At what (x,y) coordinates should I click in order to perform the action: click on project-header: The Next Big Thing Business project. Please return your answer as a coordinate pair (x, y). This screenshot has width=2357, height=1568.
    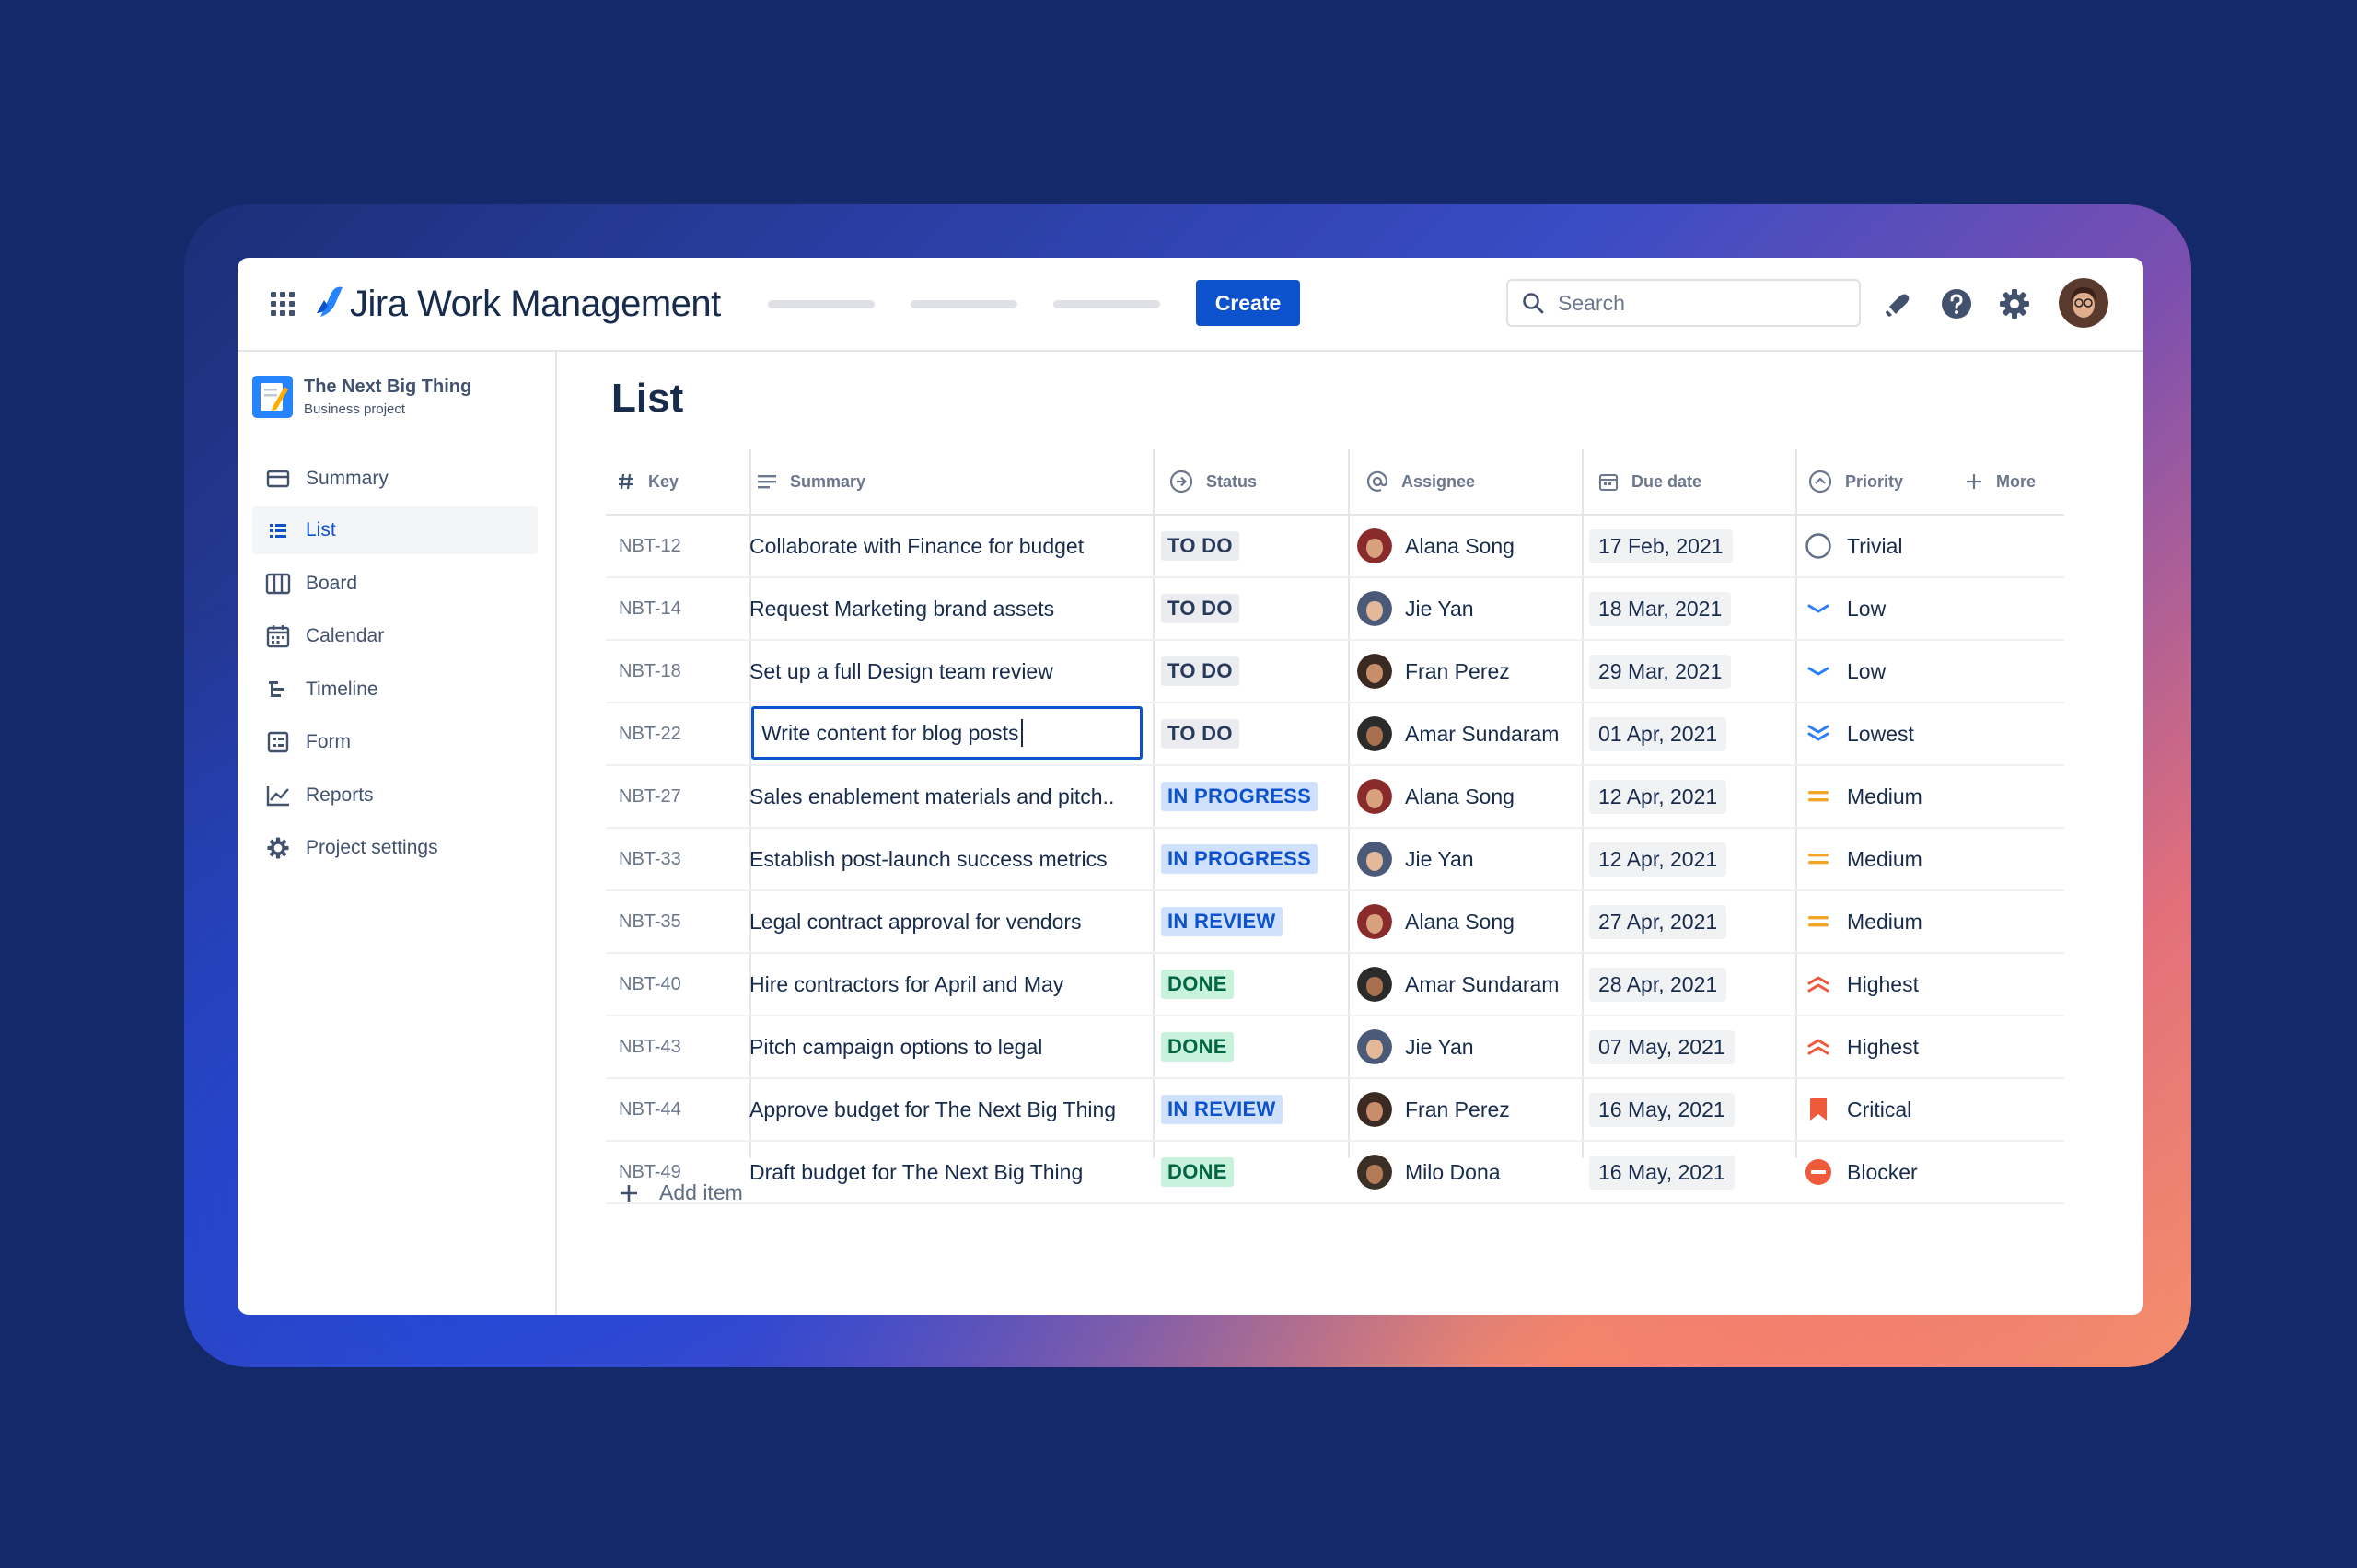
    Looking at the image, I should click on (361, 397).